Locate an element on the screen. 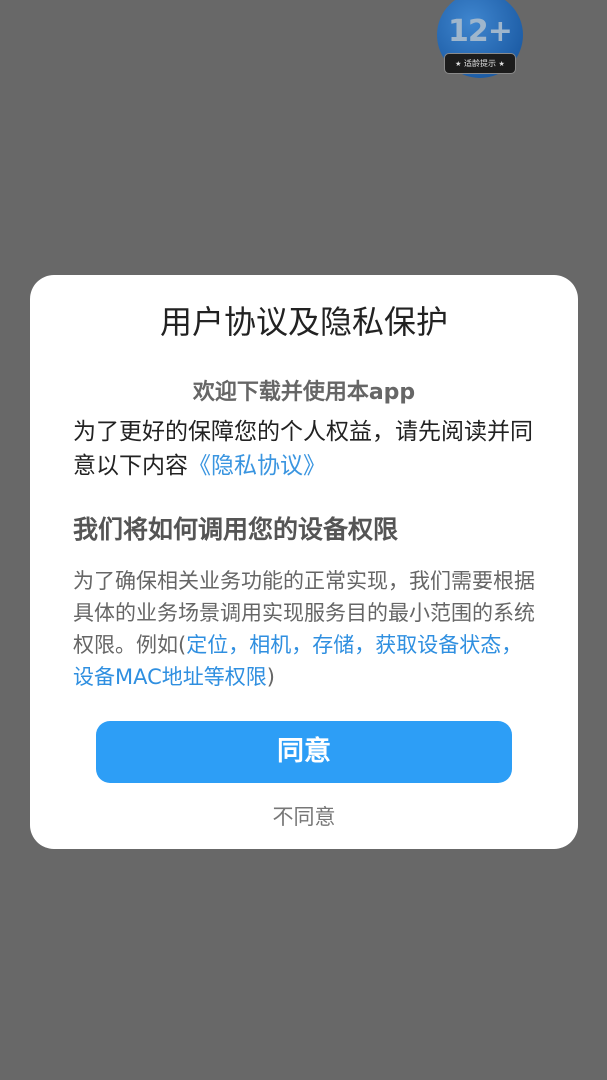 This screenshot has height=1080, width=607. age-rating-number: 12+ is located at coordinates (480, 31).